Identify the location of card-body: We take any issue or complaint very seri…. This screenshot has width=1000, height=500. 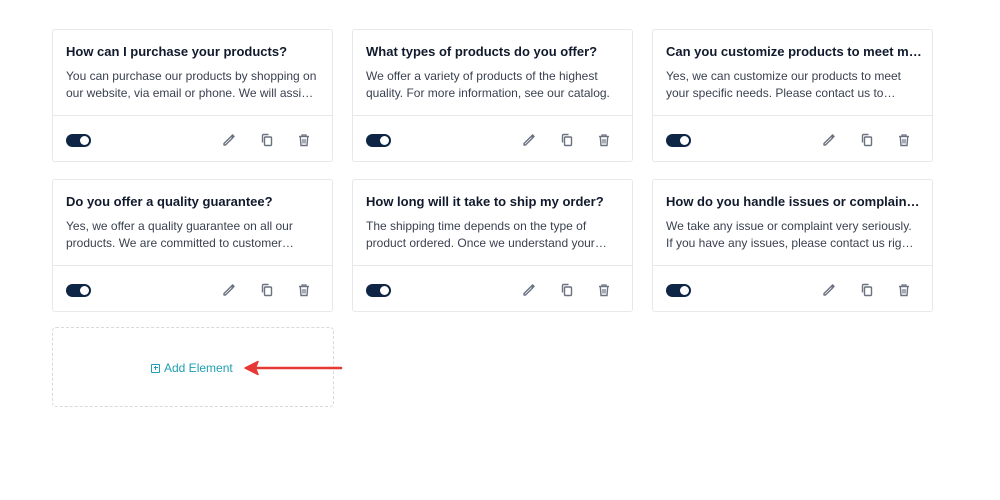
(789, 234).